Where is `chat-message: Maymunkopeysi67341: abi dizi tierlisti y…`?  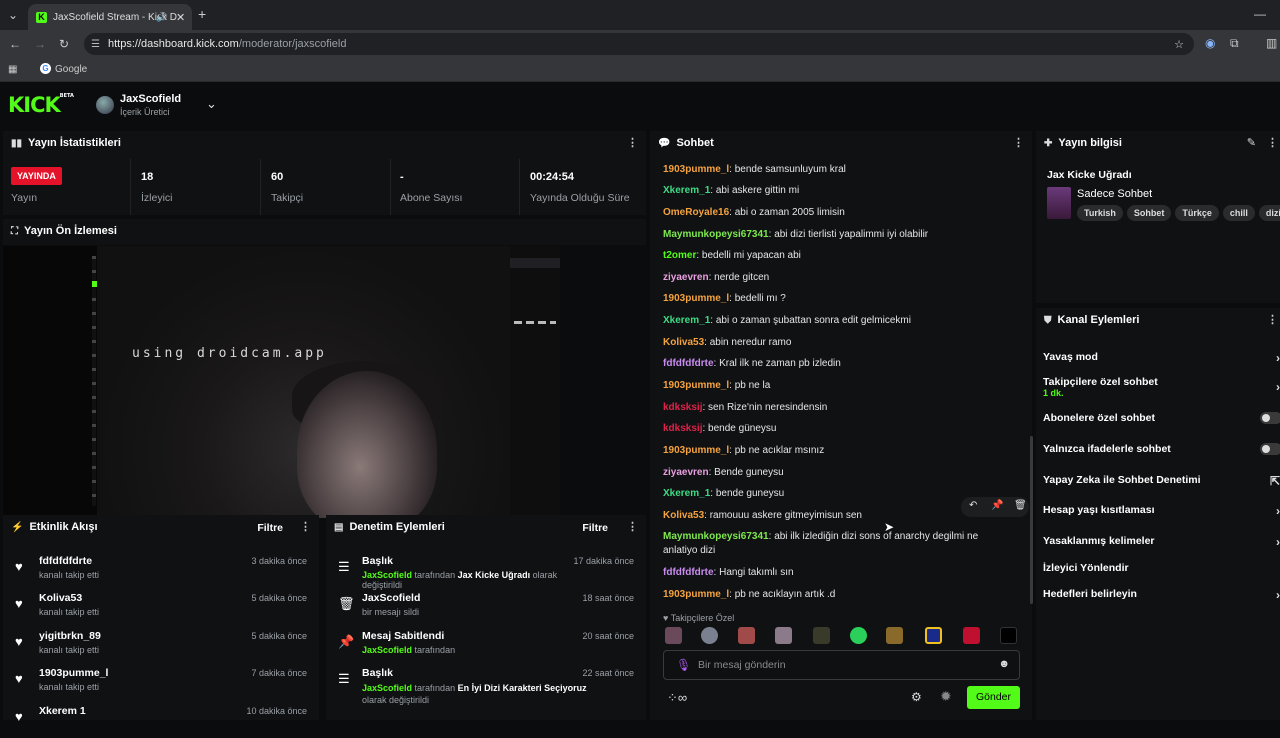
chat-message: Maymunkopeysi67341: abi dizi tierlisti y… is located at coordinates (838, 235).